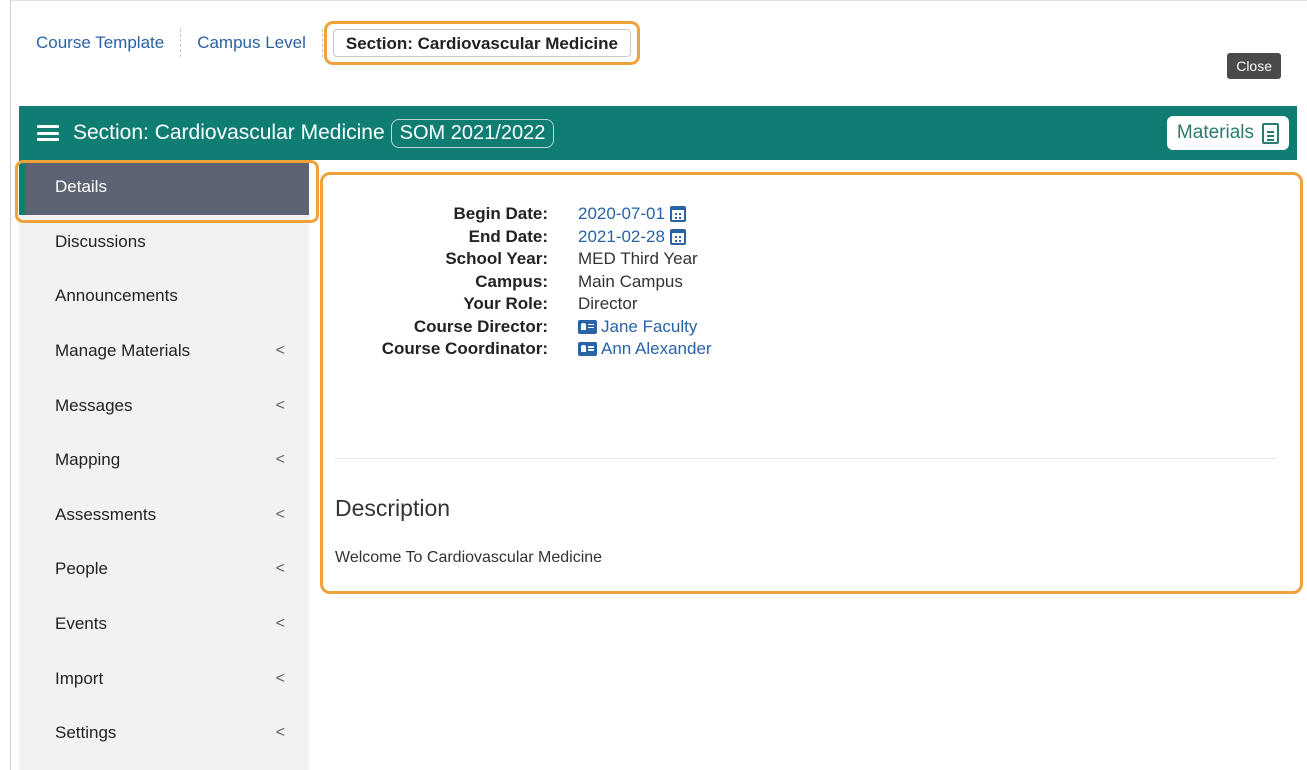  What do you see at coordinates (508, 236) in the screenshot?
I see `end-date-label: End Date:` at bounding box center [508, 236].